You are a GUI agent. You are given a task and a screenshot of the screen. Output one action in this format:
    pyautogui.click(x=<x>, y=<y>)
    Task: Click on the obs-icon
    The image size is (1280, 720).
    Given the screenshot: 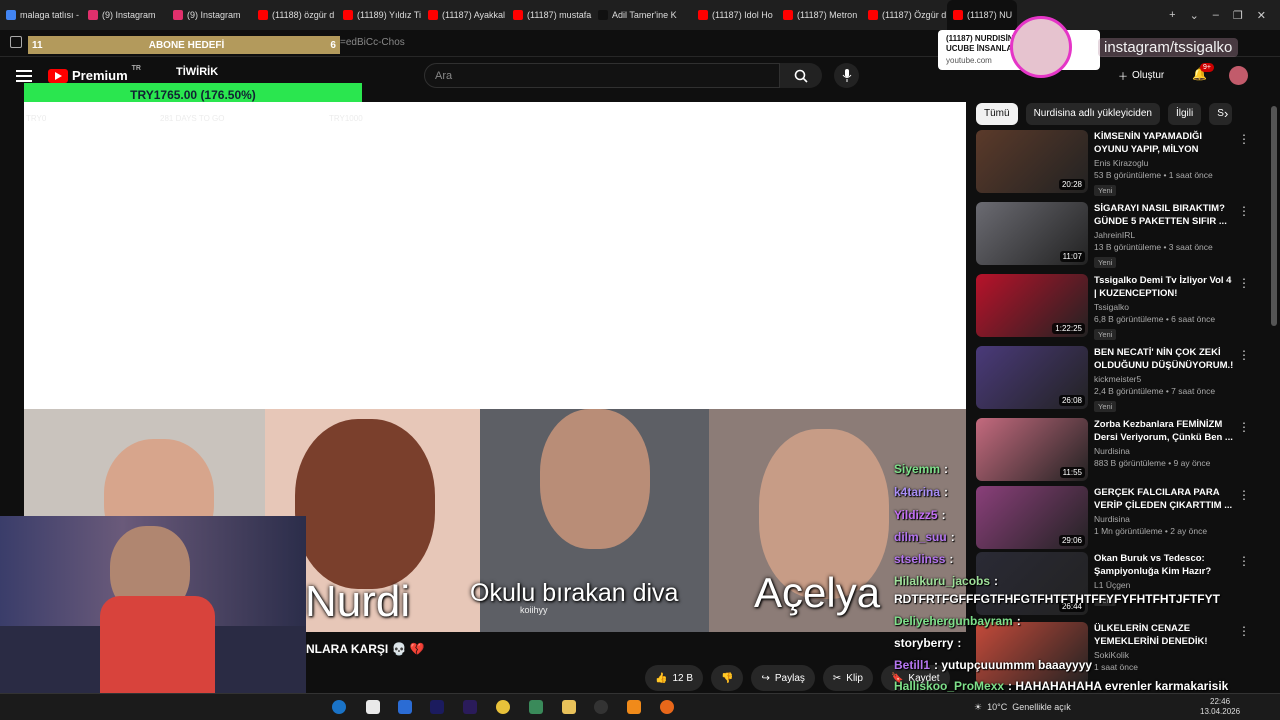 What is the action you would take?
    pyautogui.click(x=601, y=707)
    